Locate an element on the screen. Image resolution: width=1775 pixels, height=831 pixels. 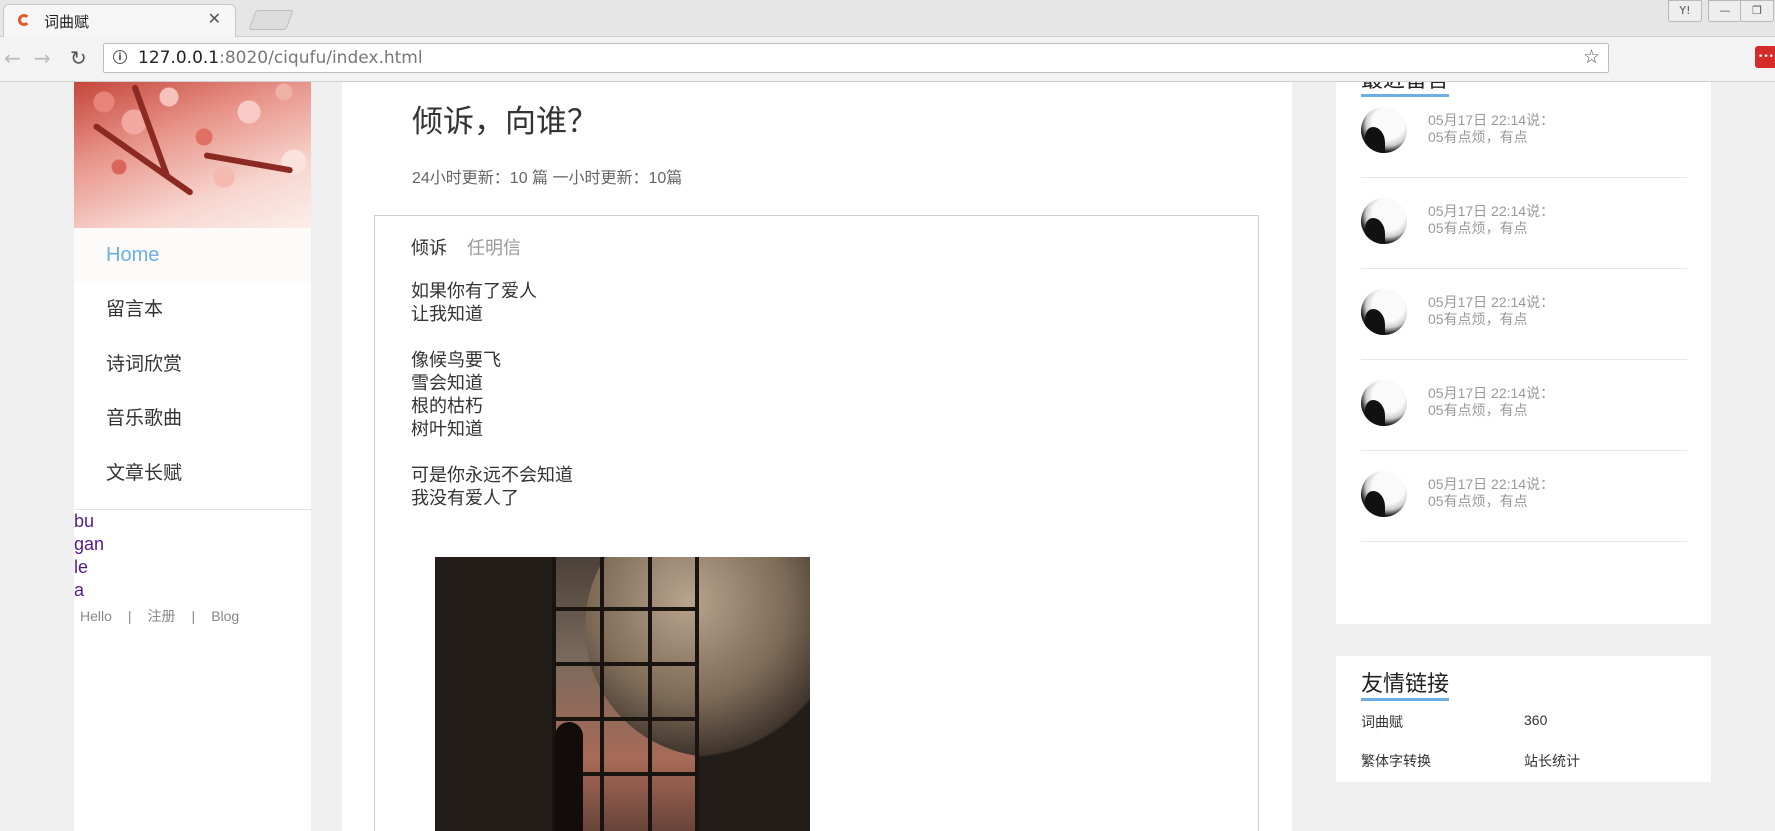
bug-line: a is located at coordinates (79, 590).